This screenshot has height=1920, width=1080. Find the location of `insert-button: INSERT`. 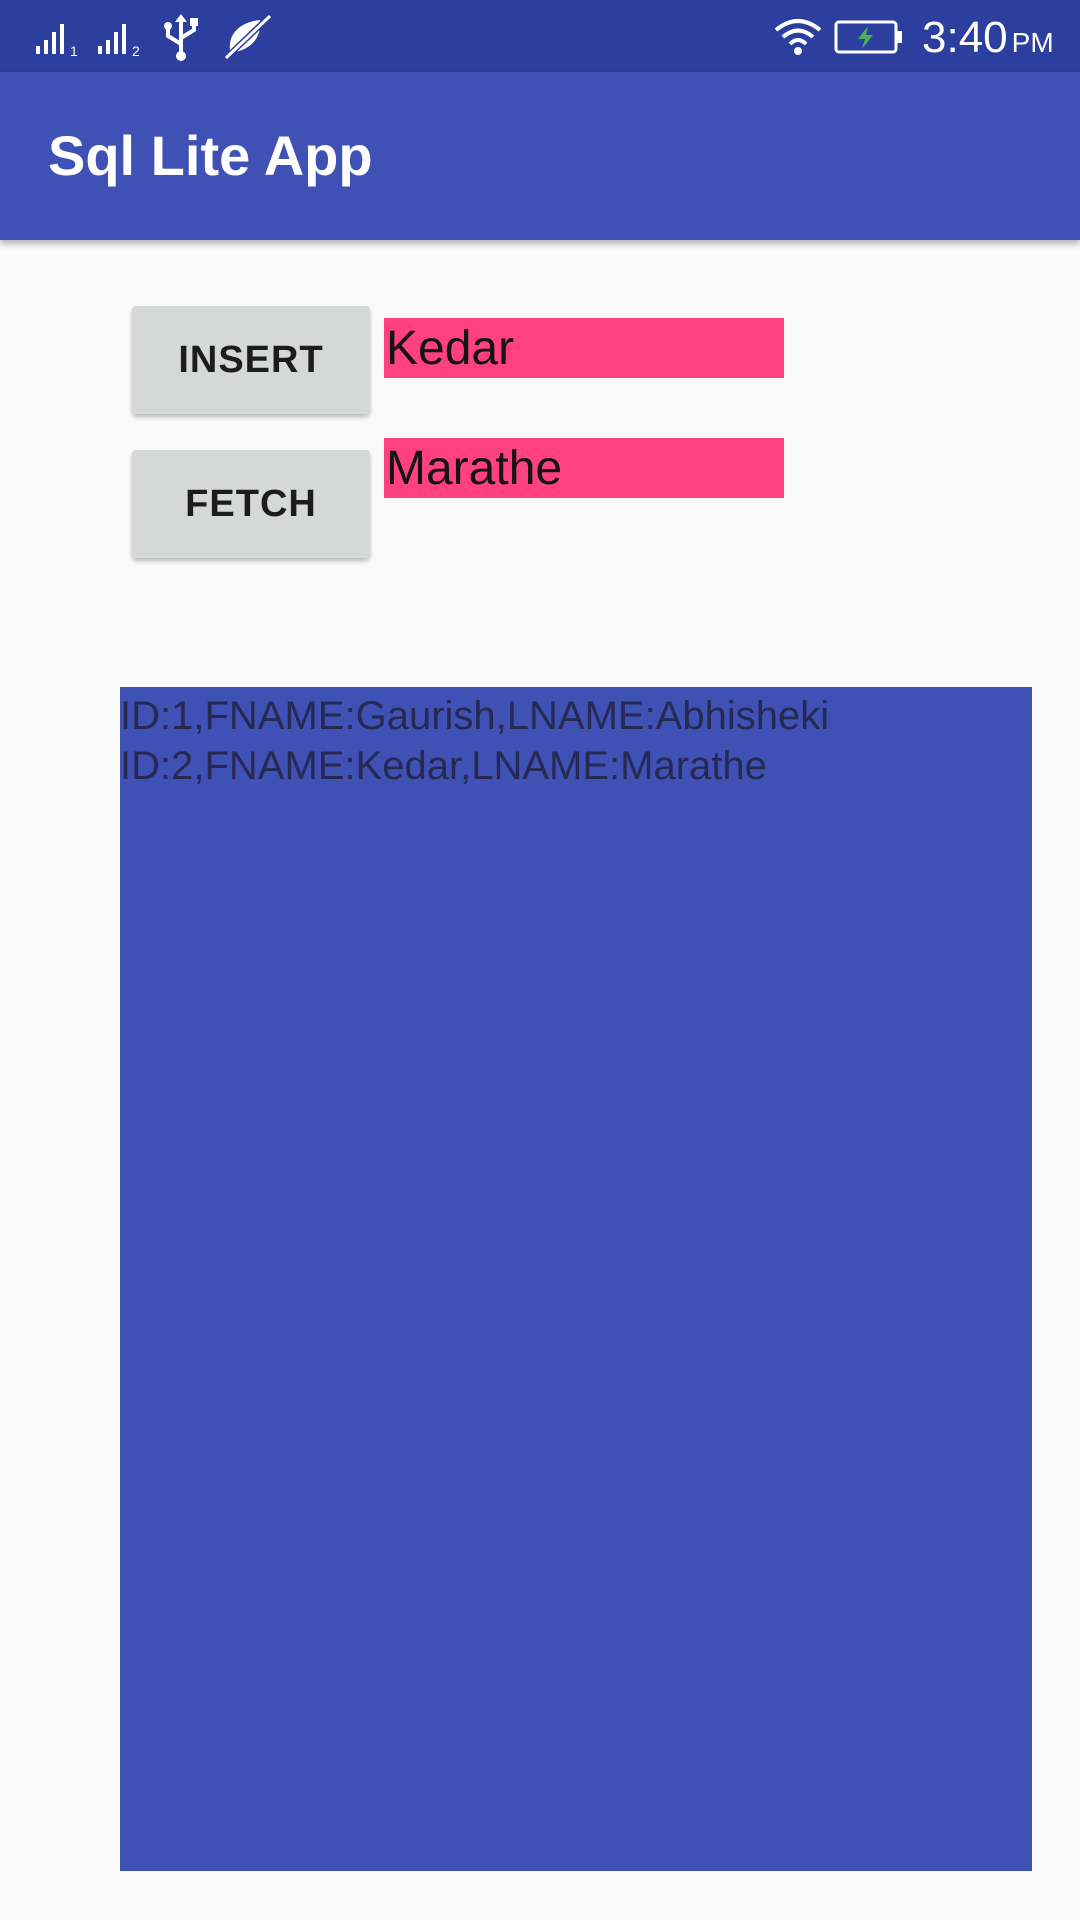

insert-button: INSERT is located at coordinates (251, 360).